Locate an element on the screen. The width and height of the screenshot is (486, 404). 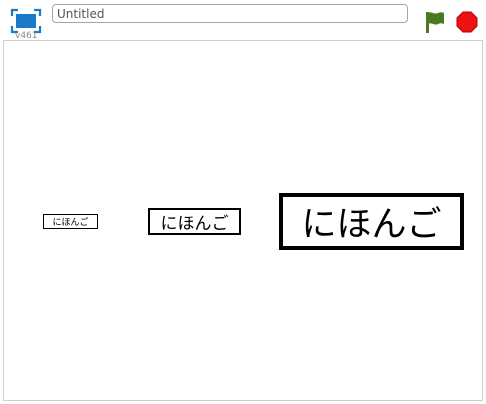
stop-sign-icon is located at coordinates (467, 22).